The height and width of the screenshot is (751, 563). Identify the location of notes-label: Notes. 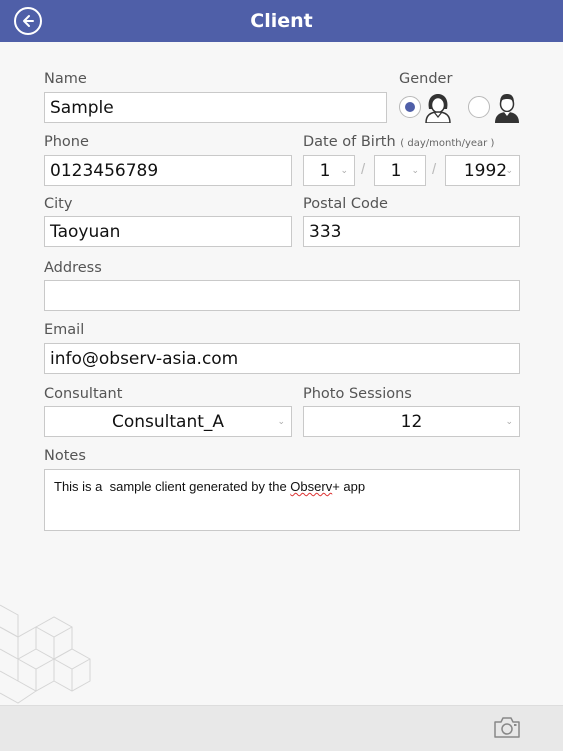
(65, 456).